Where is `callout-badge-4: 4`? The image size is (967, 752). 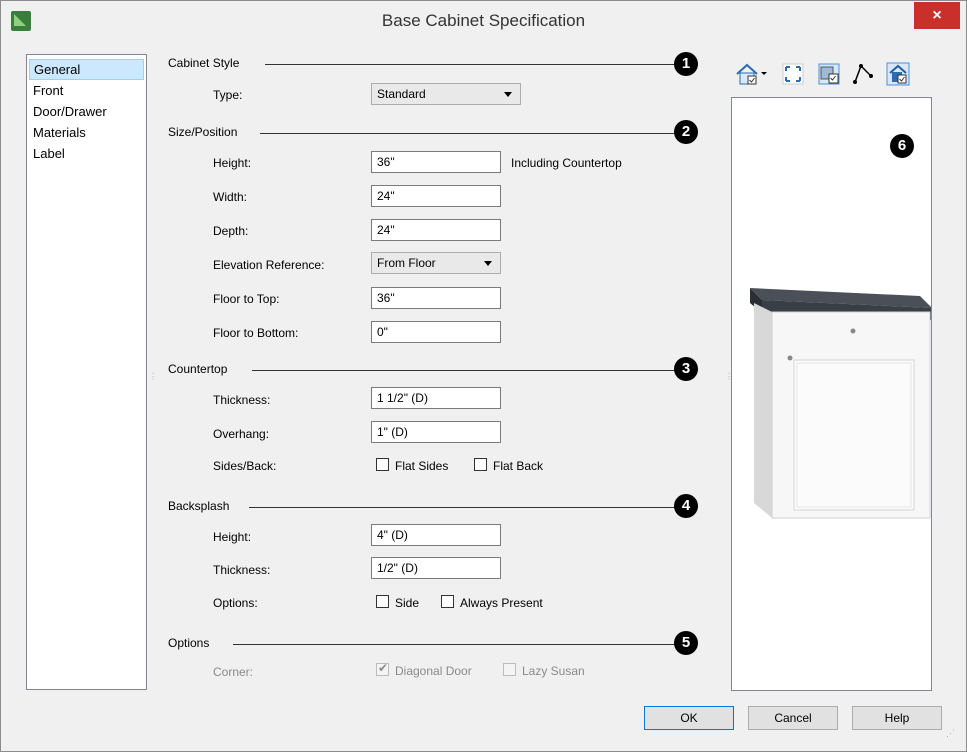 callout-badge-4: 4 is located at coordinates (686, 506).